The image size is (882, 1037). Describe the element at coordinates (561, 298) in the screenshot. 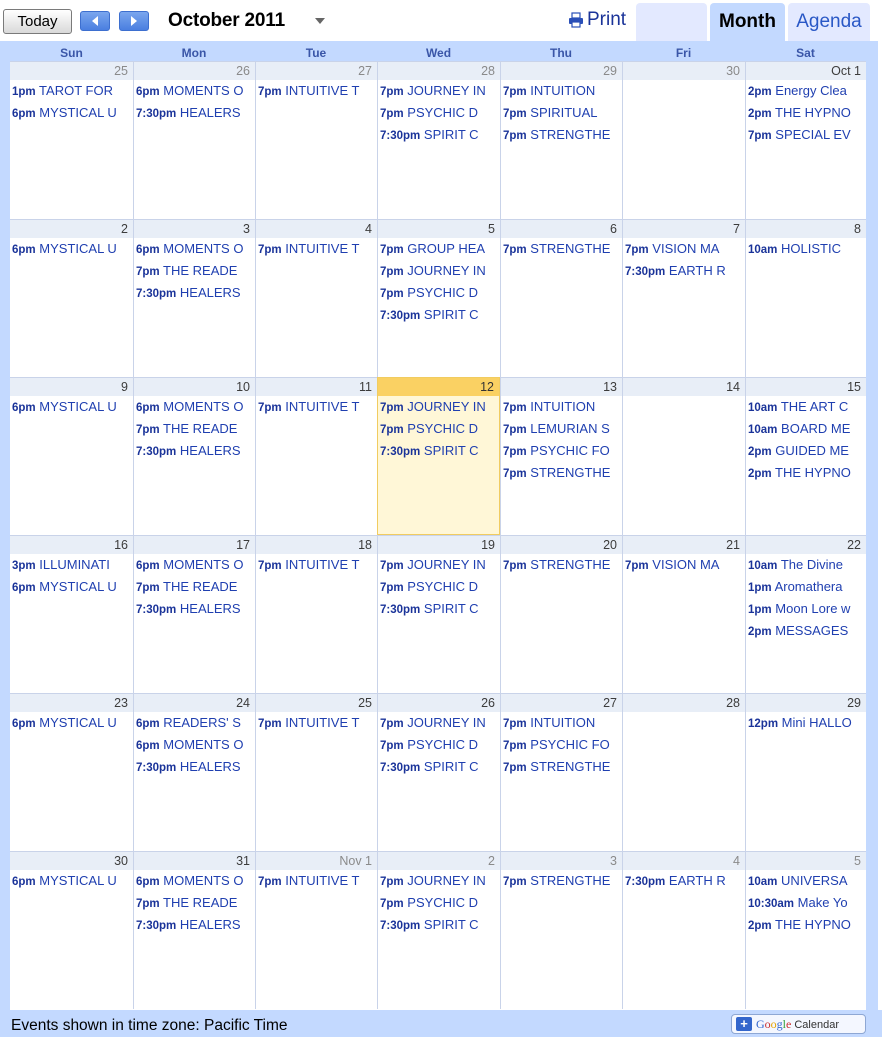

I see `day-cell: 6 7pm STRENGTHE` at that location.